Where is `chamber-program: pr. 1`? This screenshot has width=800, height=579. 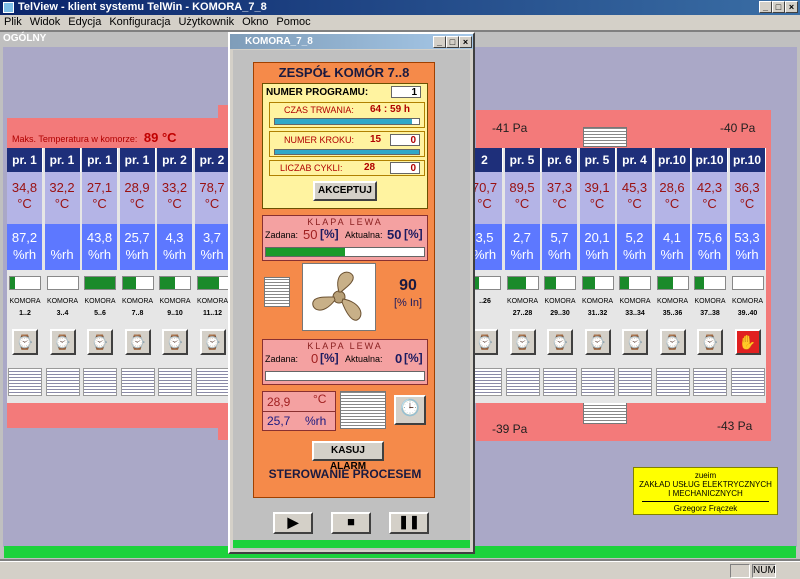 chamber-program: pr. 1 is located at coordinates (25, 160).